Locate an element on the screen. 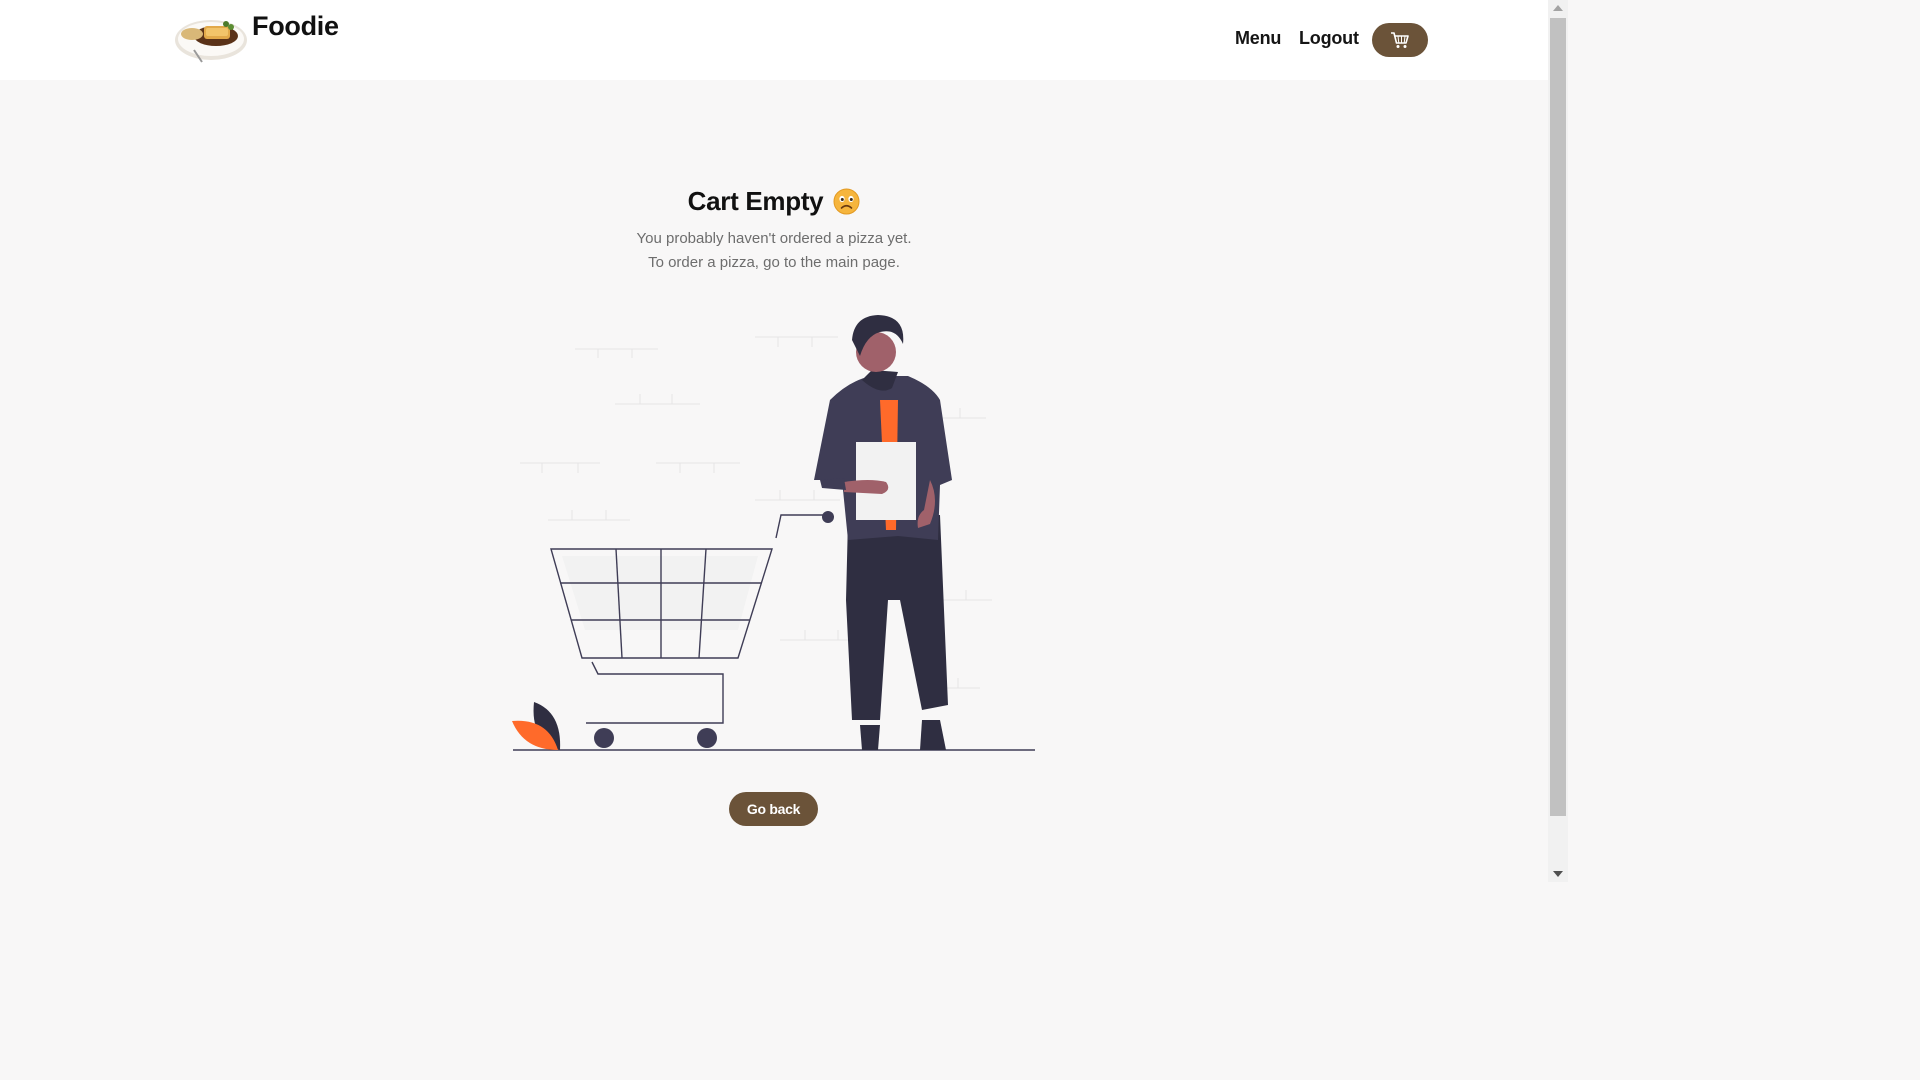 The width and height of the screenshot is (1920, 1080). shopping-cart-icon is located at coordinates (1400, 40).